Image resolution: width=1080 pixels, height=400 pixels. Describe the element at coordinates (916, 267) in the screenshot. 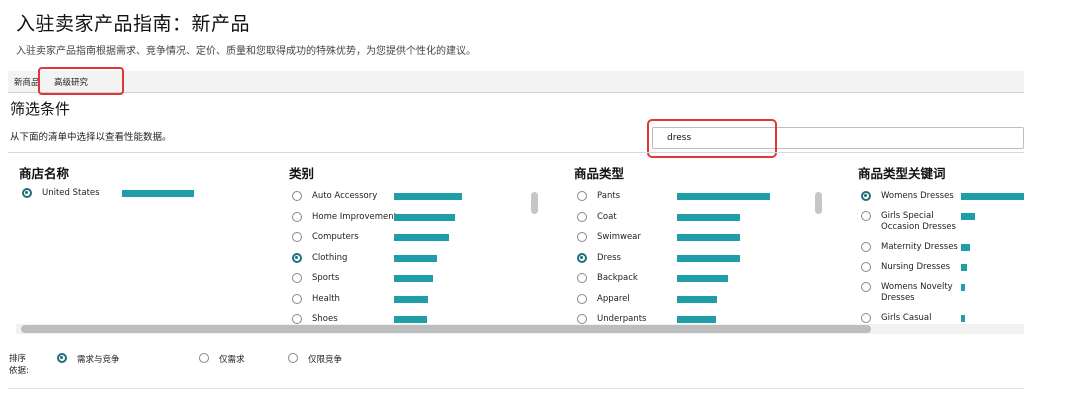

I see `list-item-label: Nursing Dresses` at that location.